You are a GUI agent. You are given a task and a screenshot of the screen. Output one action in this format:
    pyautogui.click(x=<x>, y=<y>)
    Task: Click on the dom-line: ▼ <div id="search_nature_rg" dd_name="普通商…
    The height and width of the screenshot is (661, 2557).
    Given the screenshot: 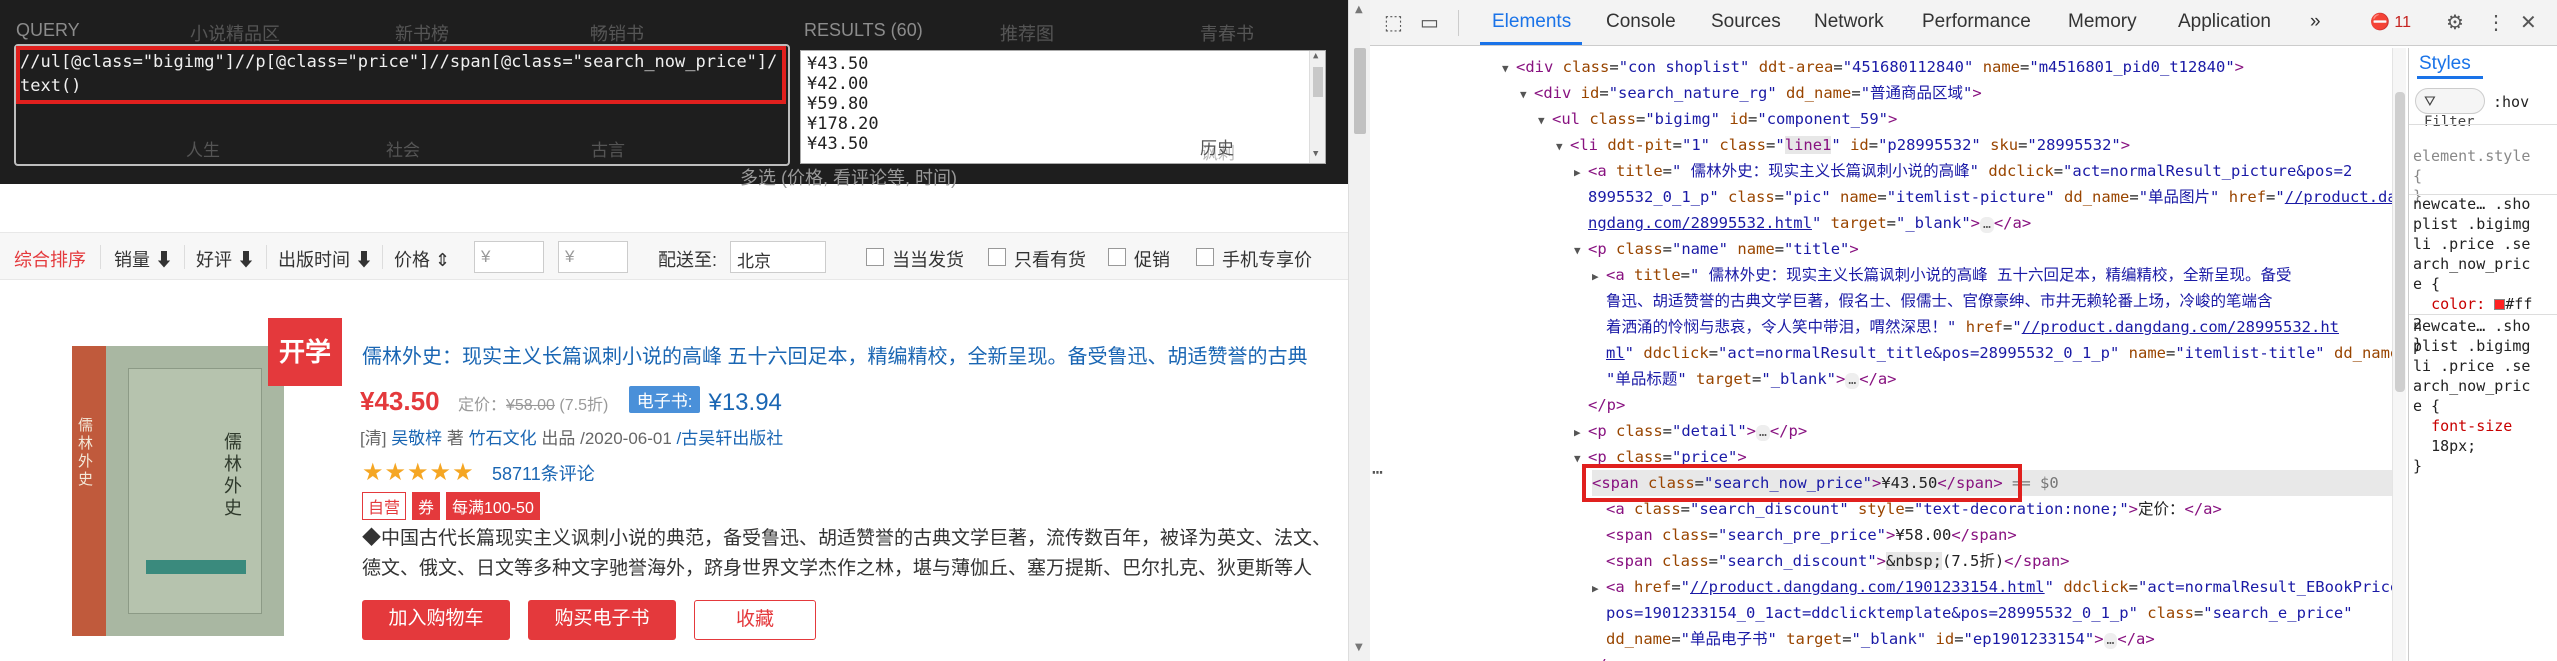 What is the action you would take?
    pyautogui.click(x=1751, y=94)
    